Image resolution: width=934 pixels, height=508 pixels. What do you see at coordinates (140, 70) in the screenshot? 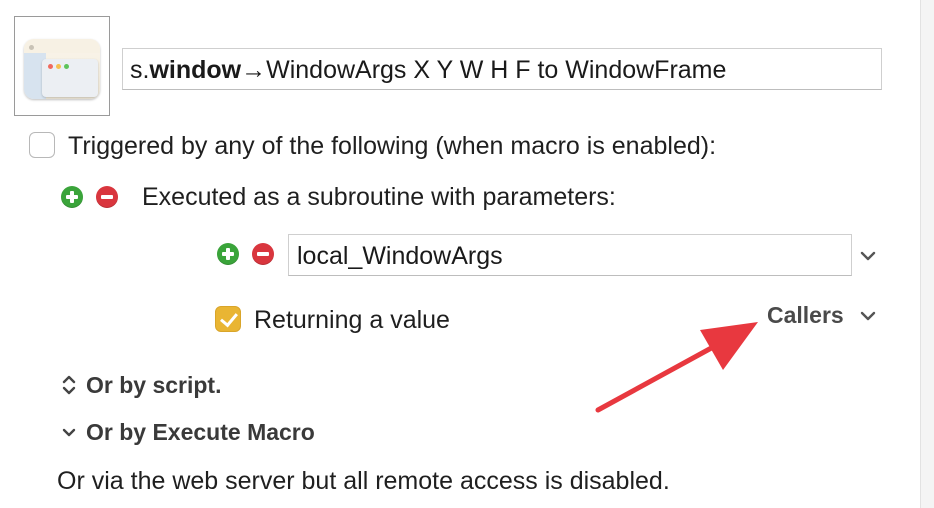
I see `macro-name-prefix: s.` at bounding box center [140, 70].